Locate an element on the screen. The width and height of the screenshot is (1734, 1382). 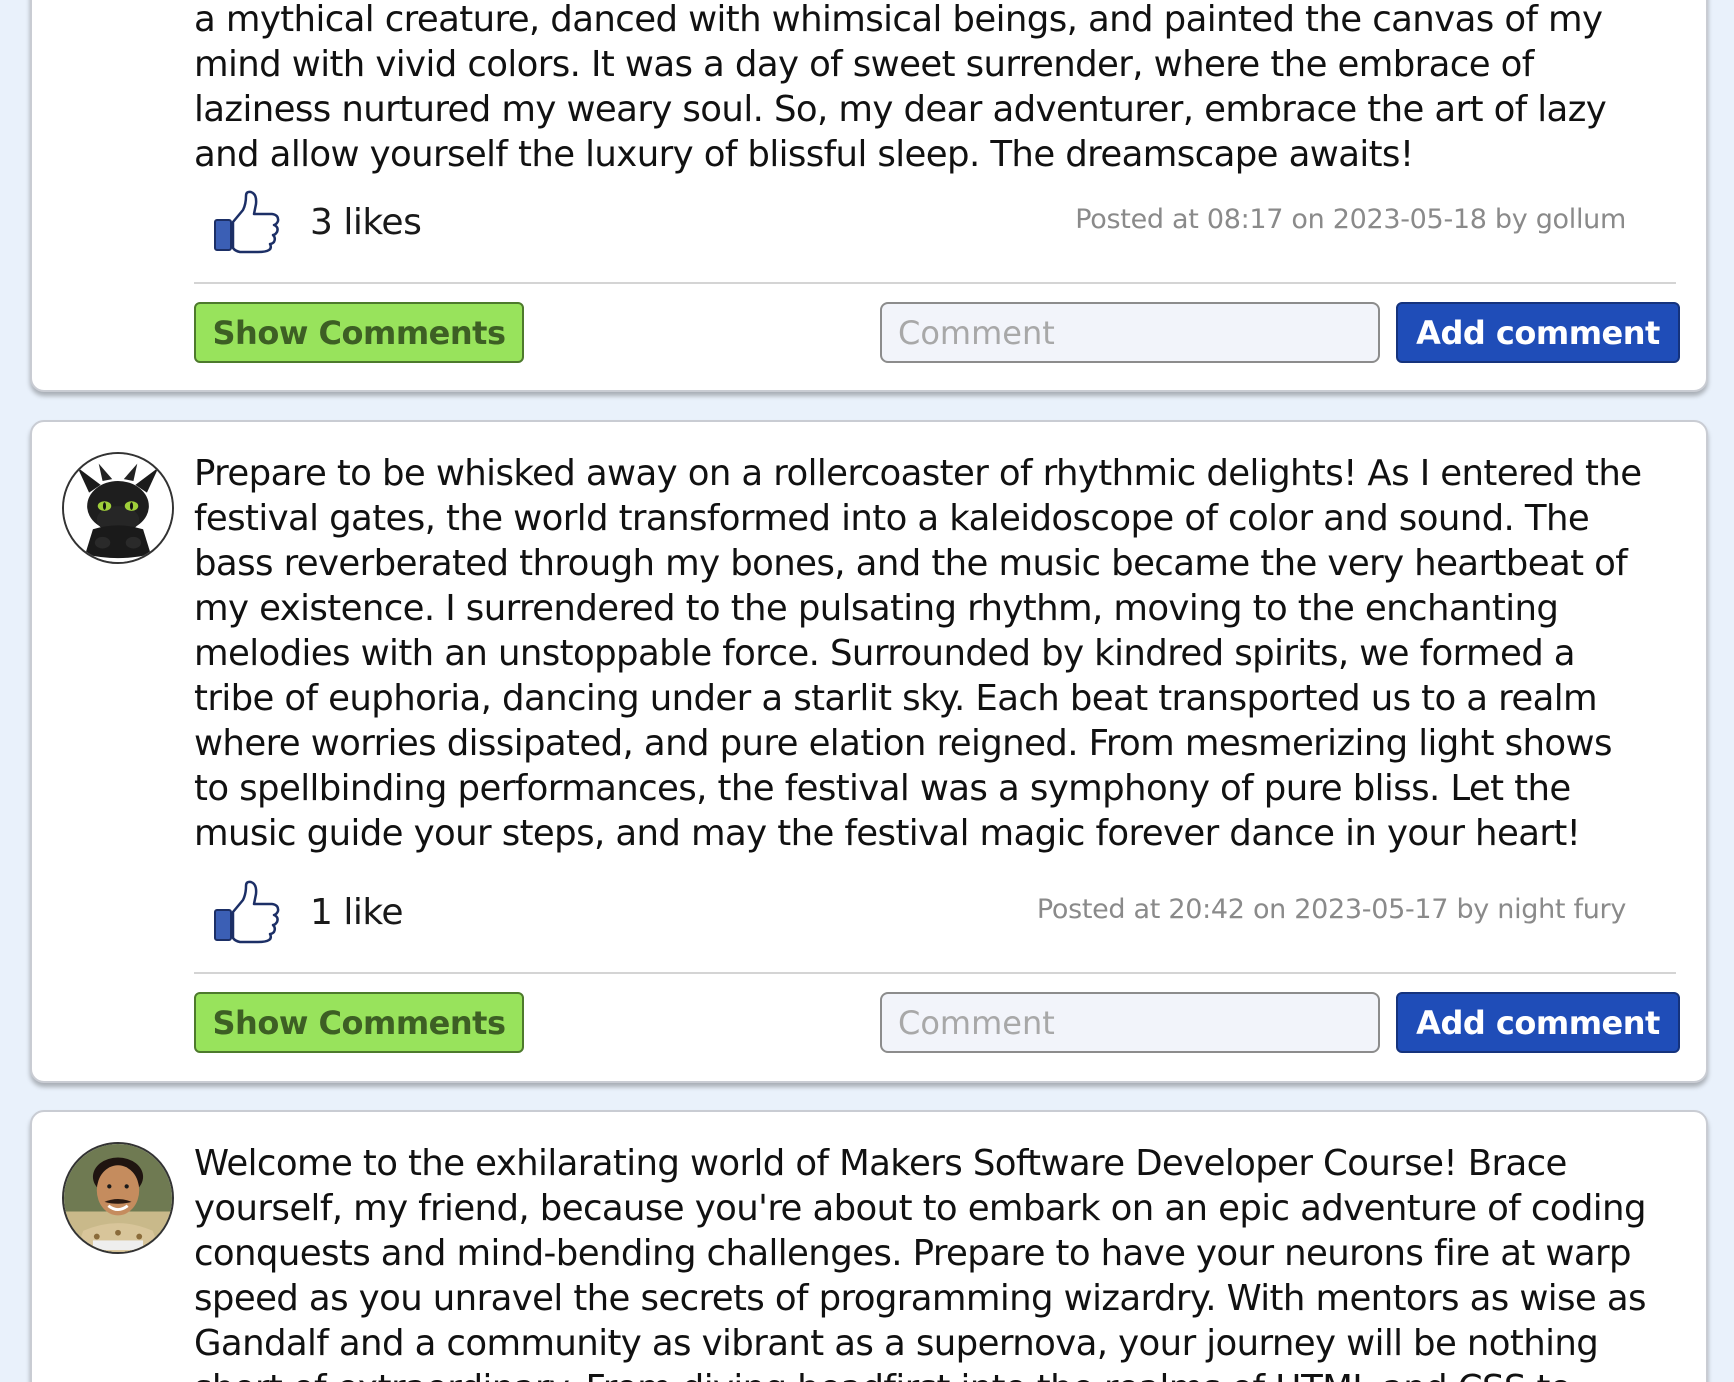
like-row: 1 like is located at coordinates (308, 912).